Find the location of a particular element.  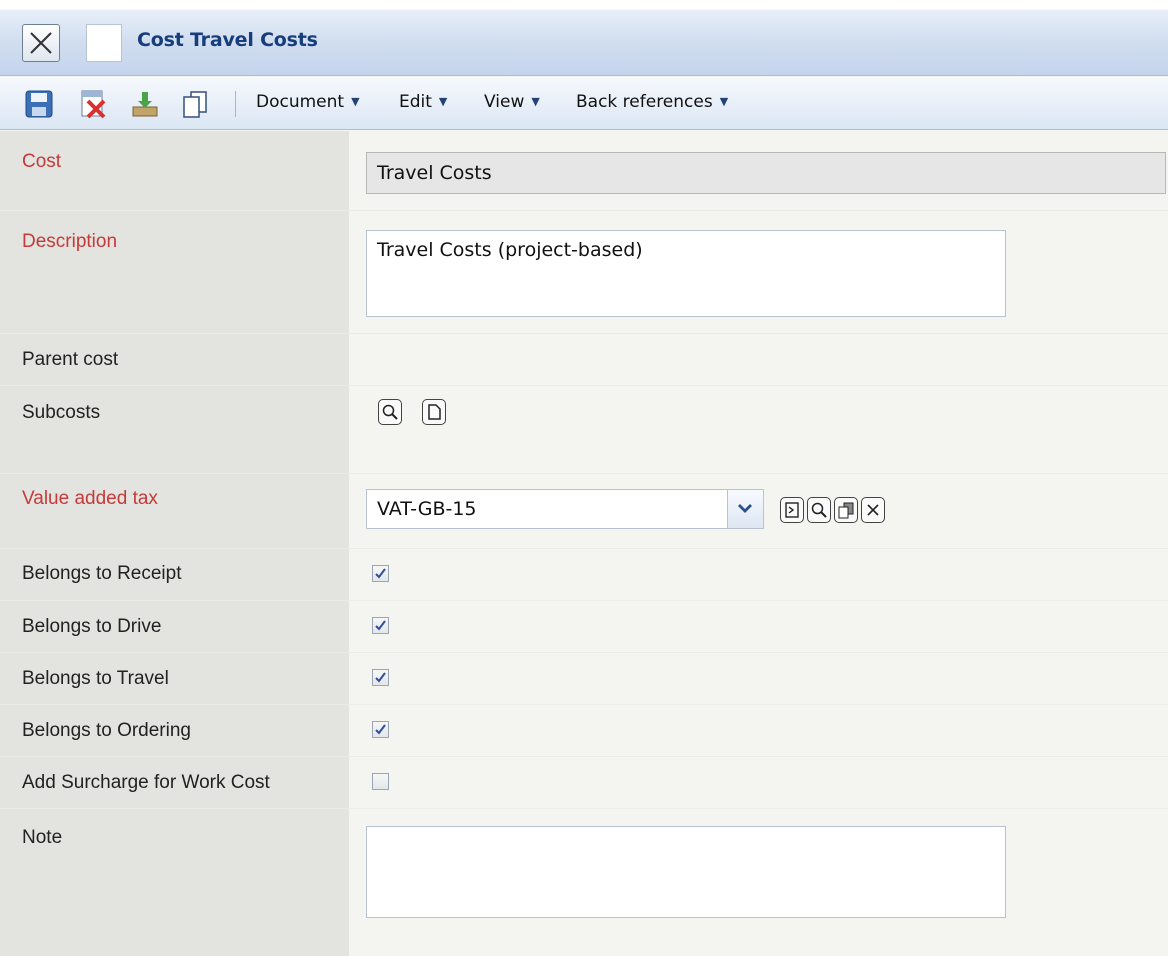

save-icon is located at coordinates (39, 104).